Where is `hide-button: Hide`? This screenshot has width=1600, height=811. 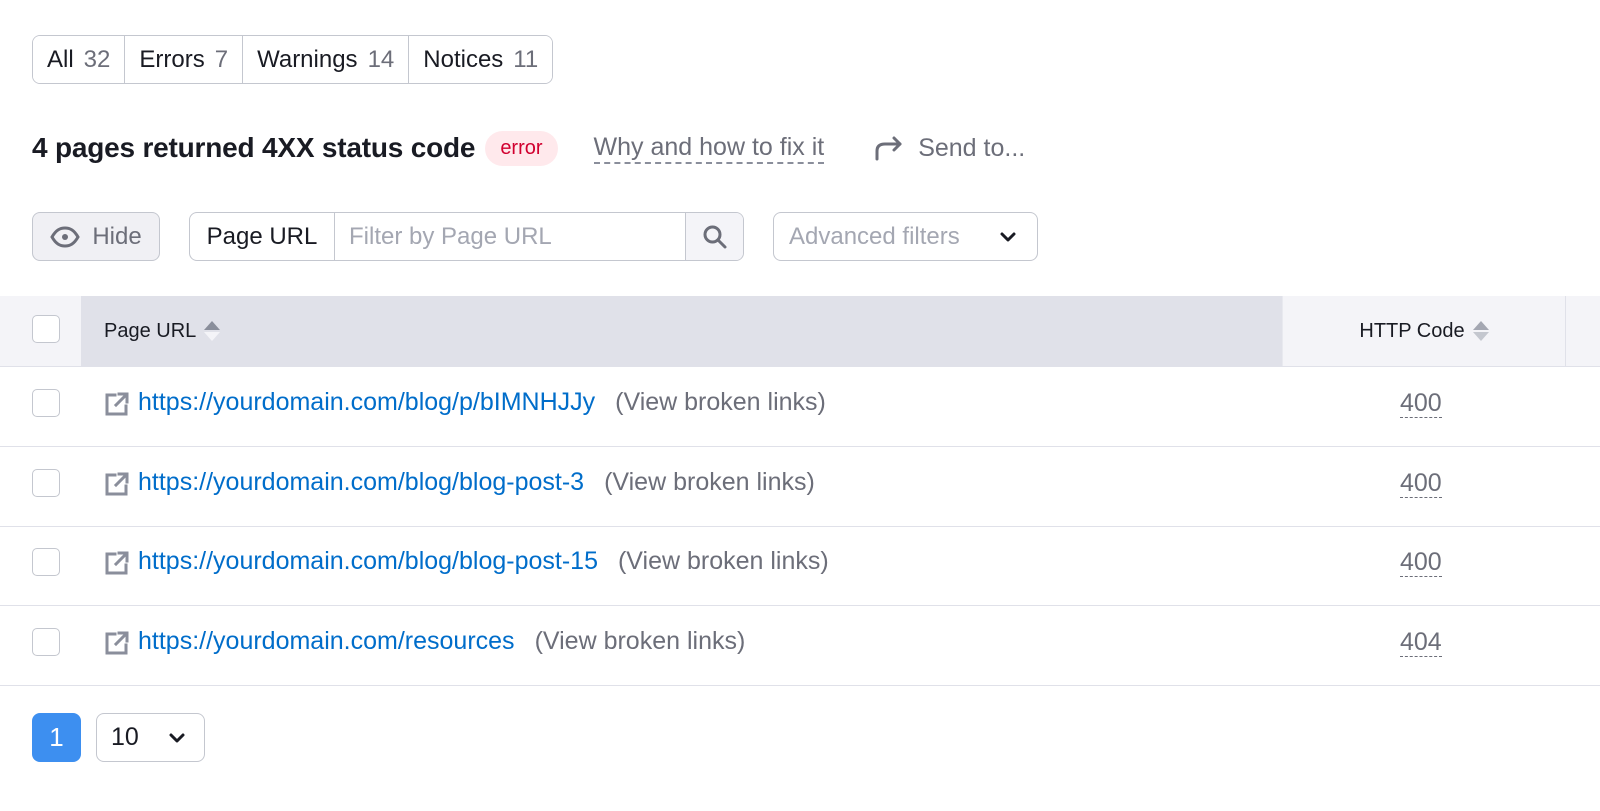
hide-button: Hide is located at coordinates (96, 236).